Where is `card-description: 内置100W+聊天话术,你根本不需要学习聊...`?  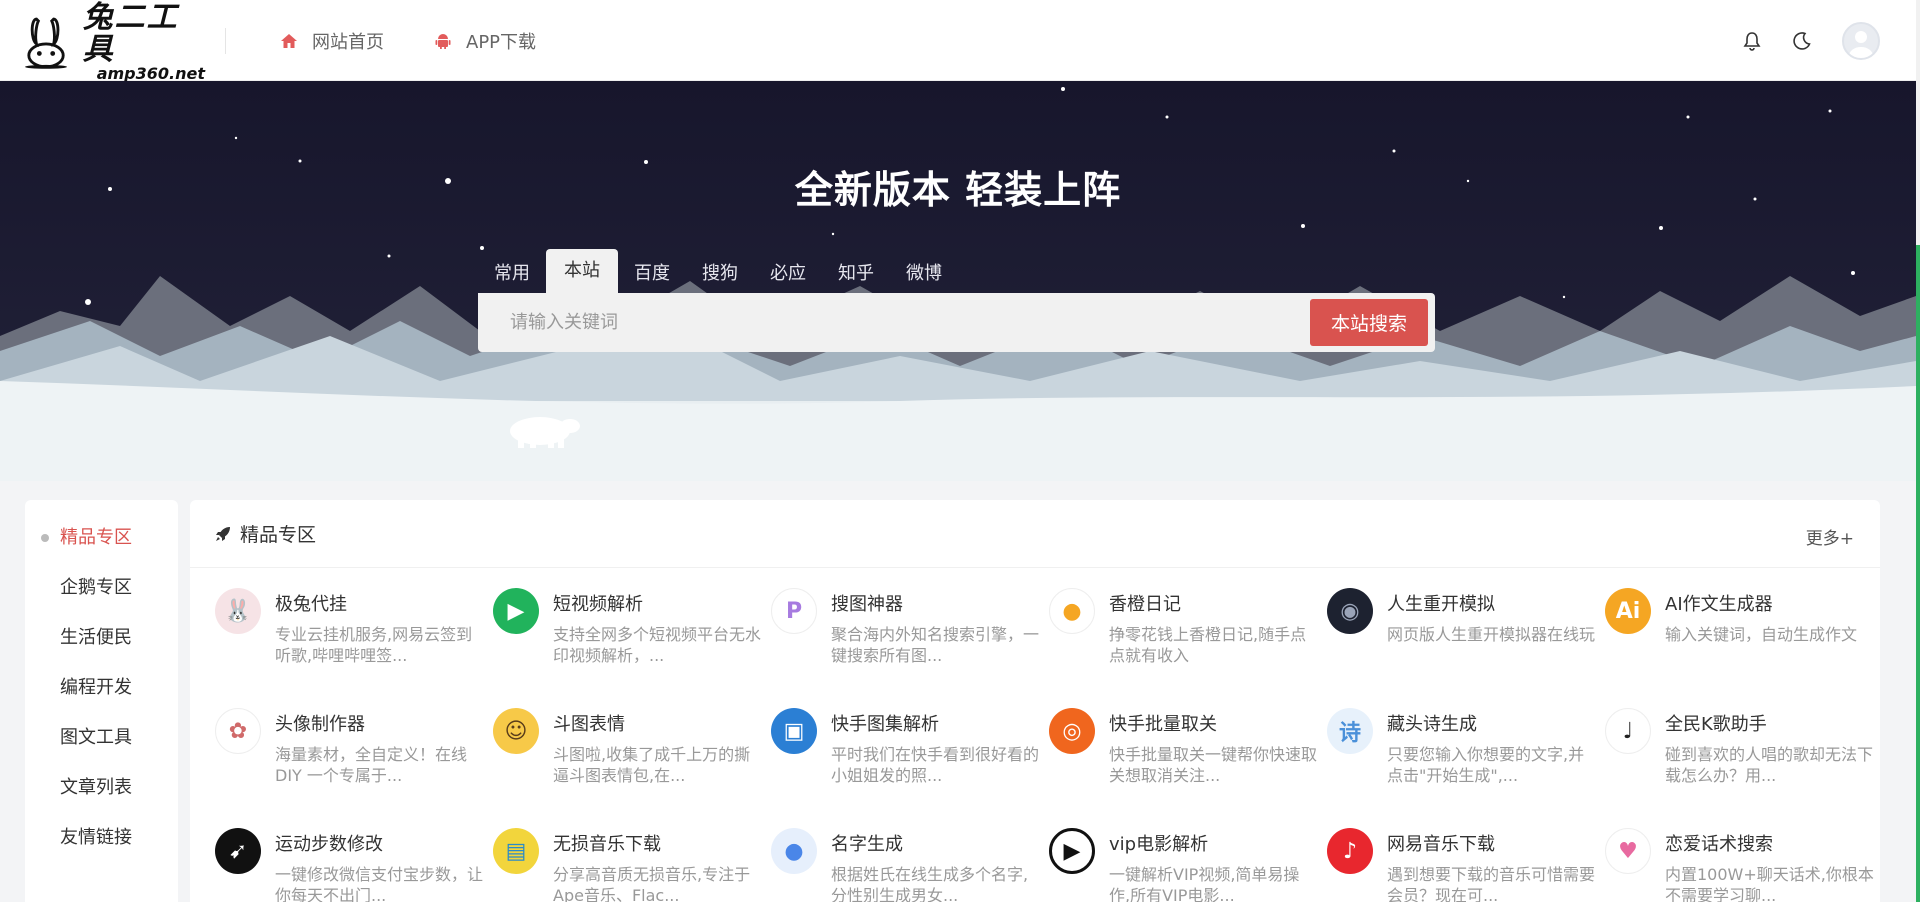 card-description: 内置100W+聊天话术,你根本不需要学习聊... is located at coordinates (1769, 883).